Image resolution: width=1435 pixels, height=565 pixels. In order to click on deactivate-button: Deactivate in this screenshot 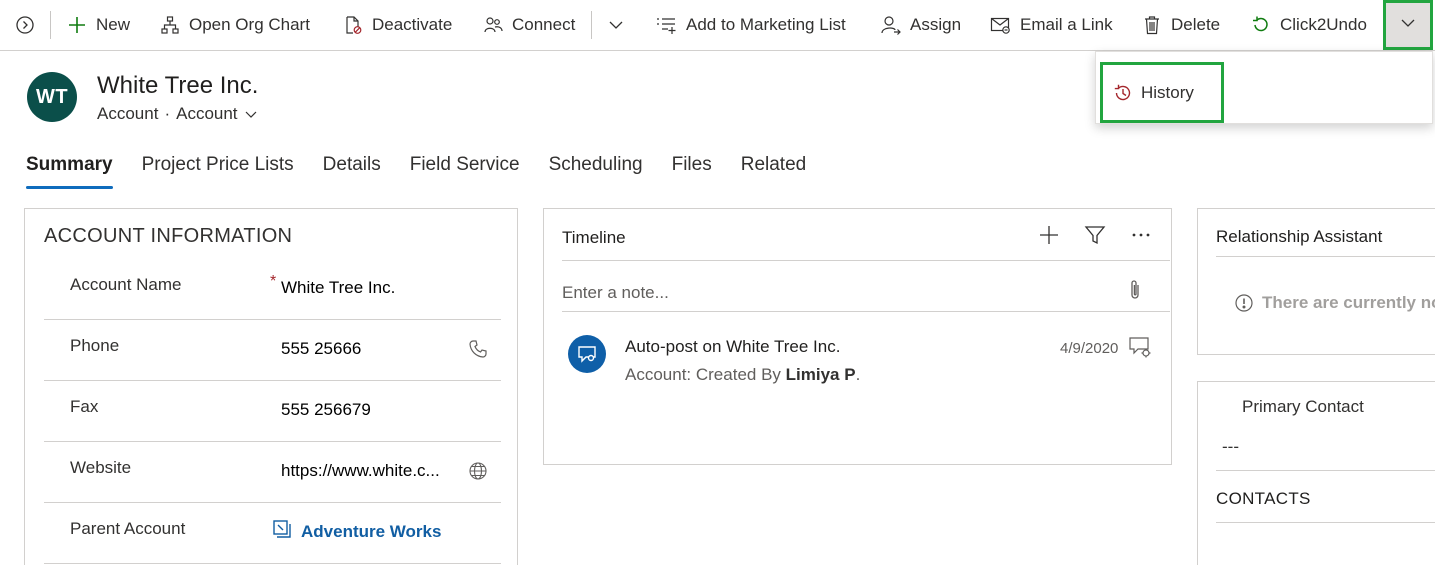, I will do `click(397, 25)`.